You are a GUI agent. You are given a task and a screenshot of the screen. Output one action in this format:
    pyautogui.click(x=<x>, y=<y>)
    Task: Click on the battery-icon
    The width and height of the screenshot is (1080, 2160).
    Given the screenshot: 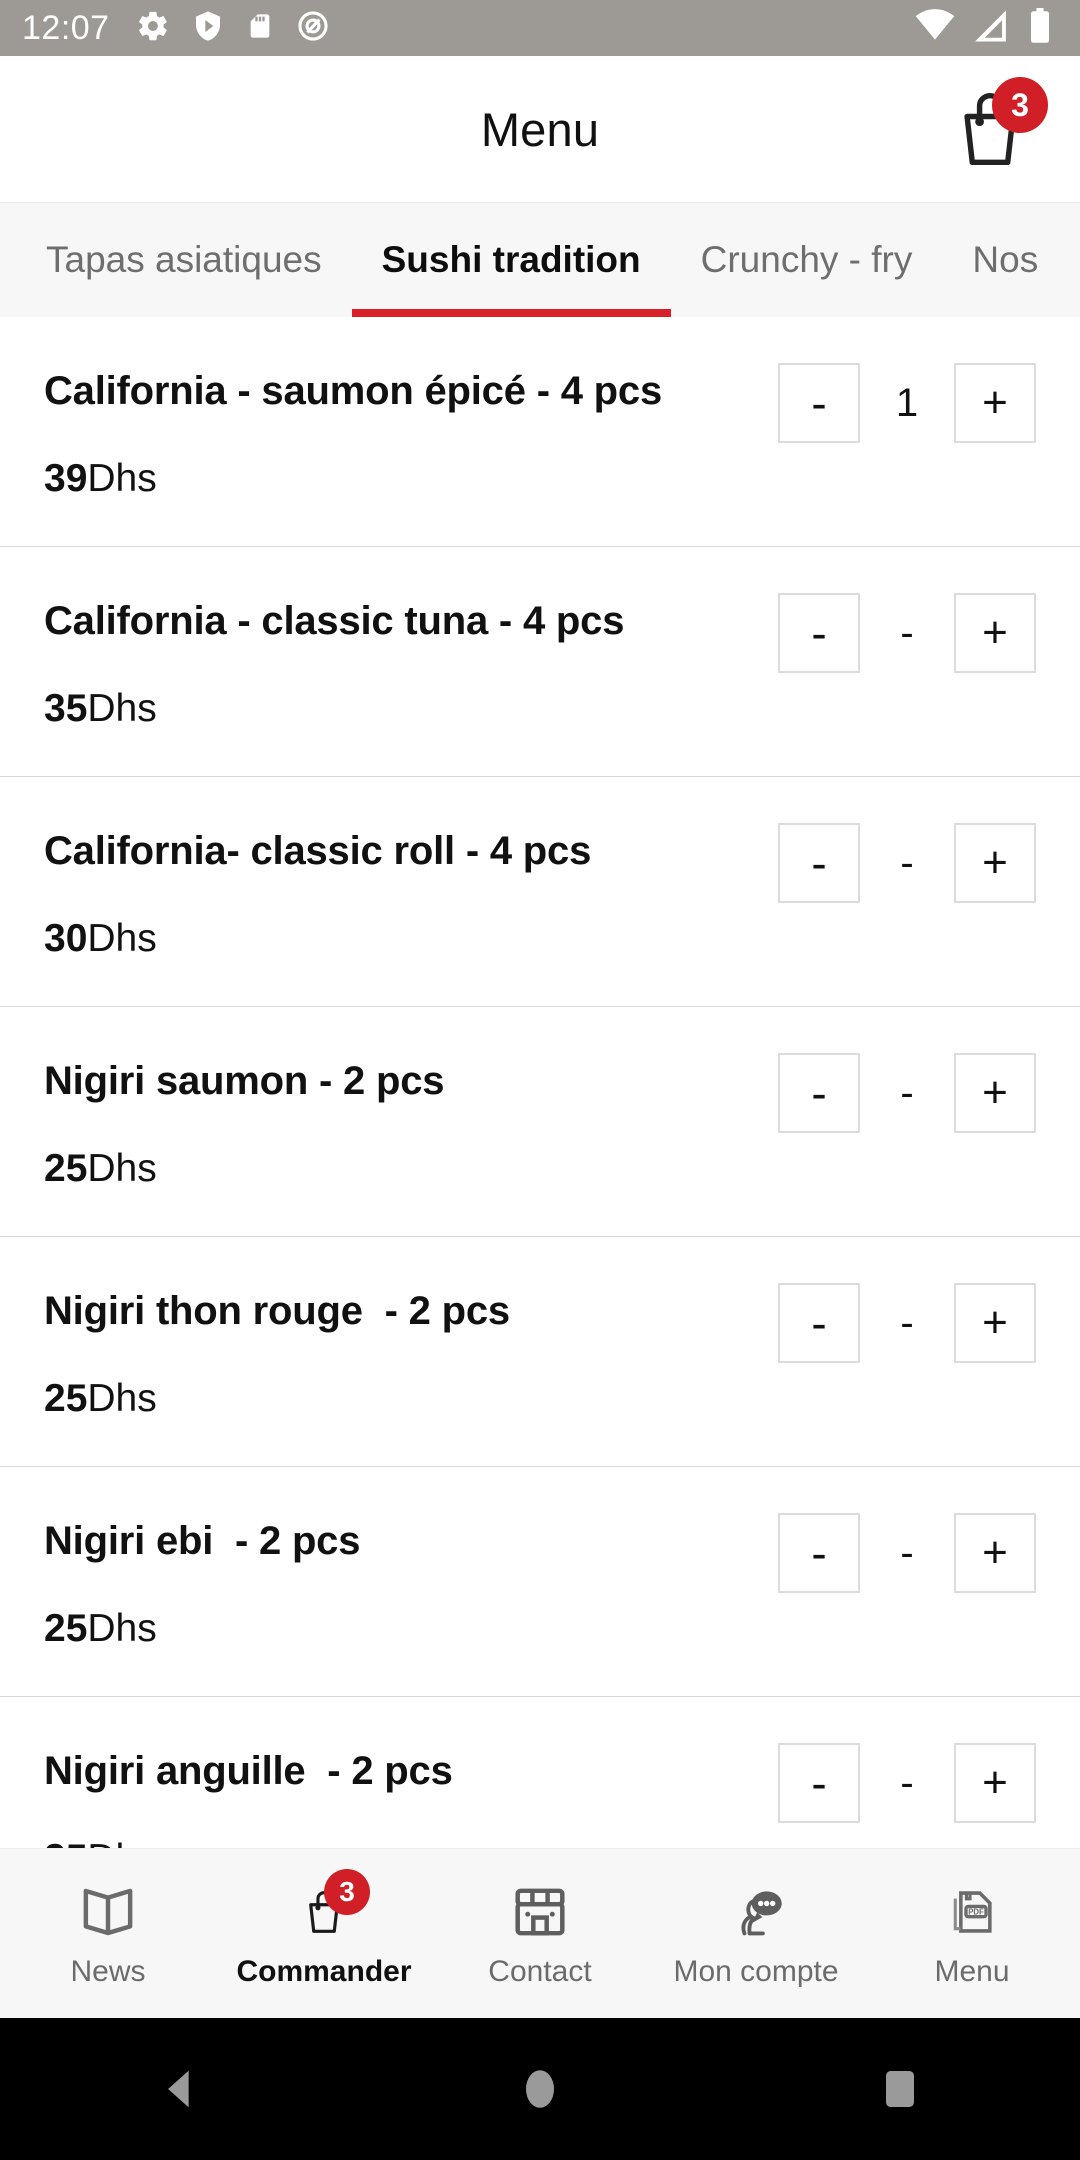 What is the action you would take?
    pyautogui.click(x=1040, y=28)
    